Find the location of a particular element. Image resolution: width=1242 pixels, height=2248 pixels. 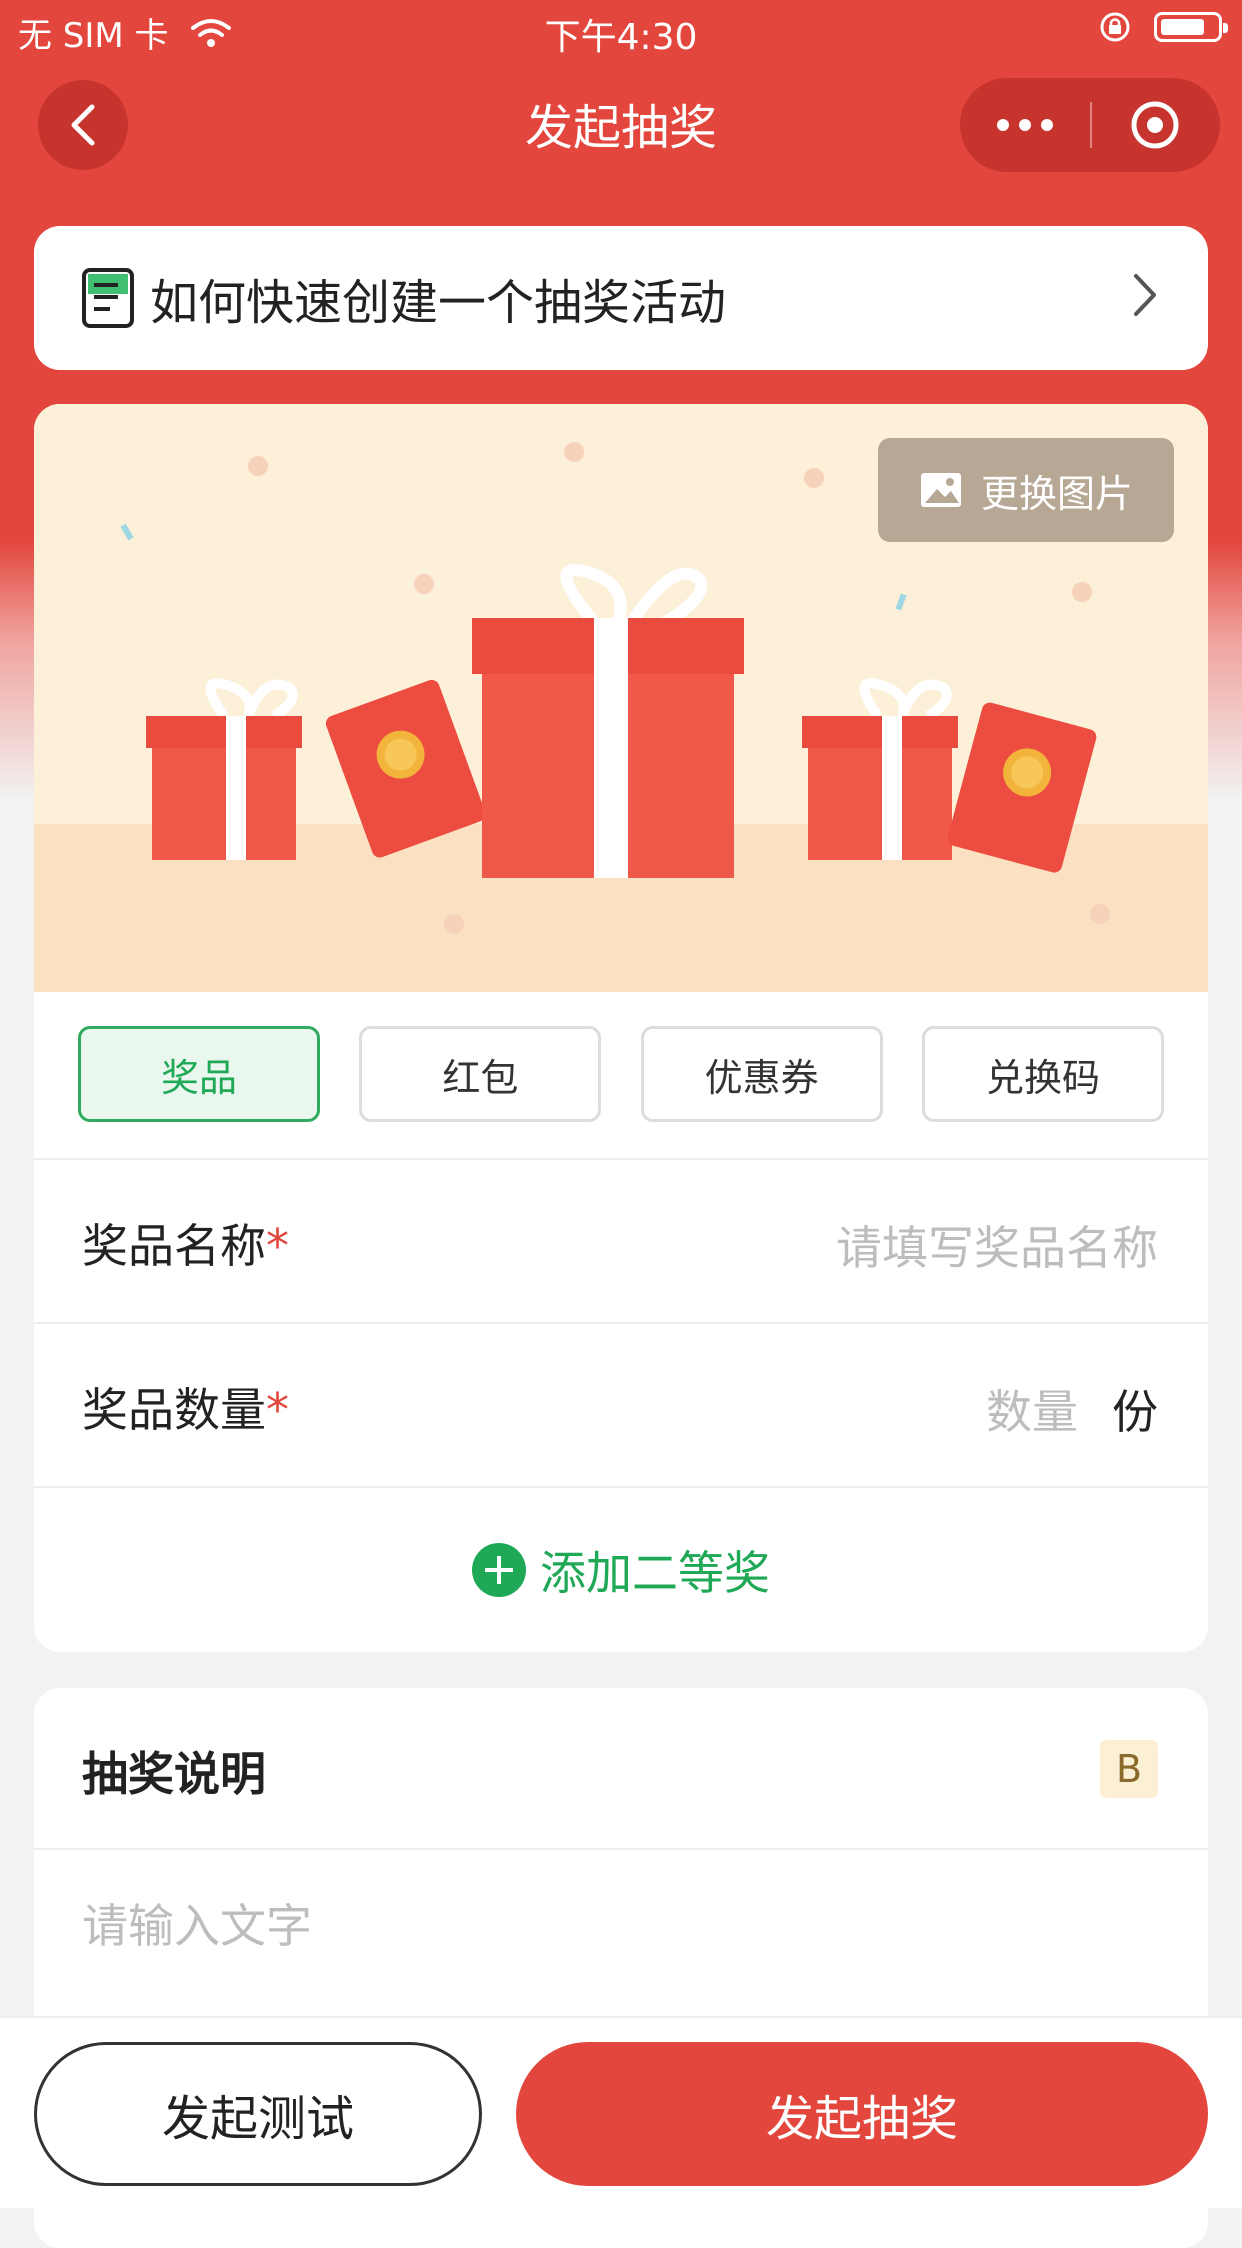

add-second-prize-button: 添加二等奖 is located at coordinates (621, 1570).